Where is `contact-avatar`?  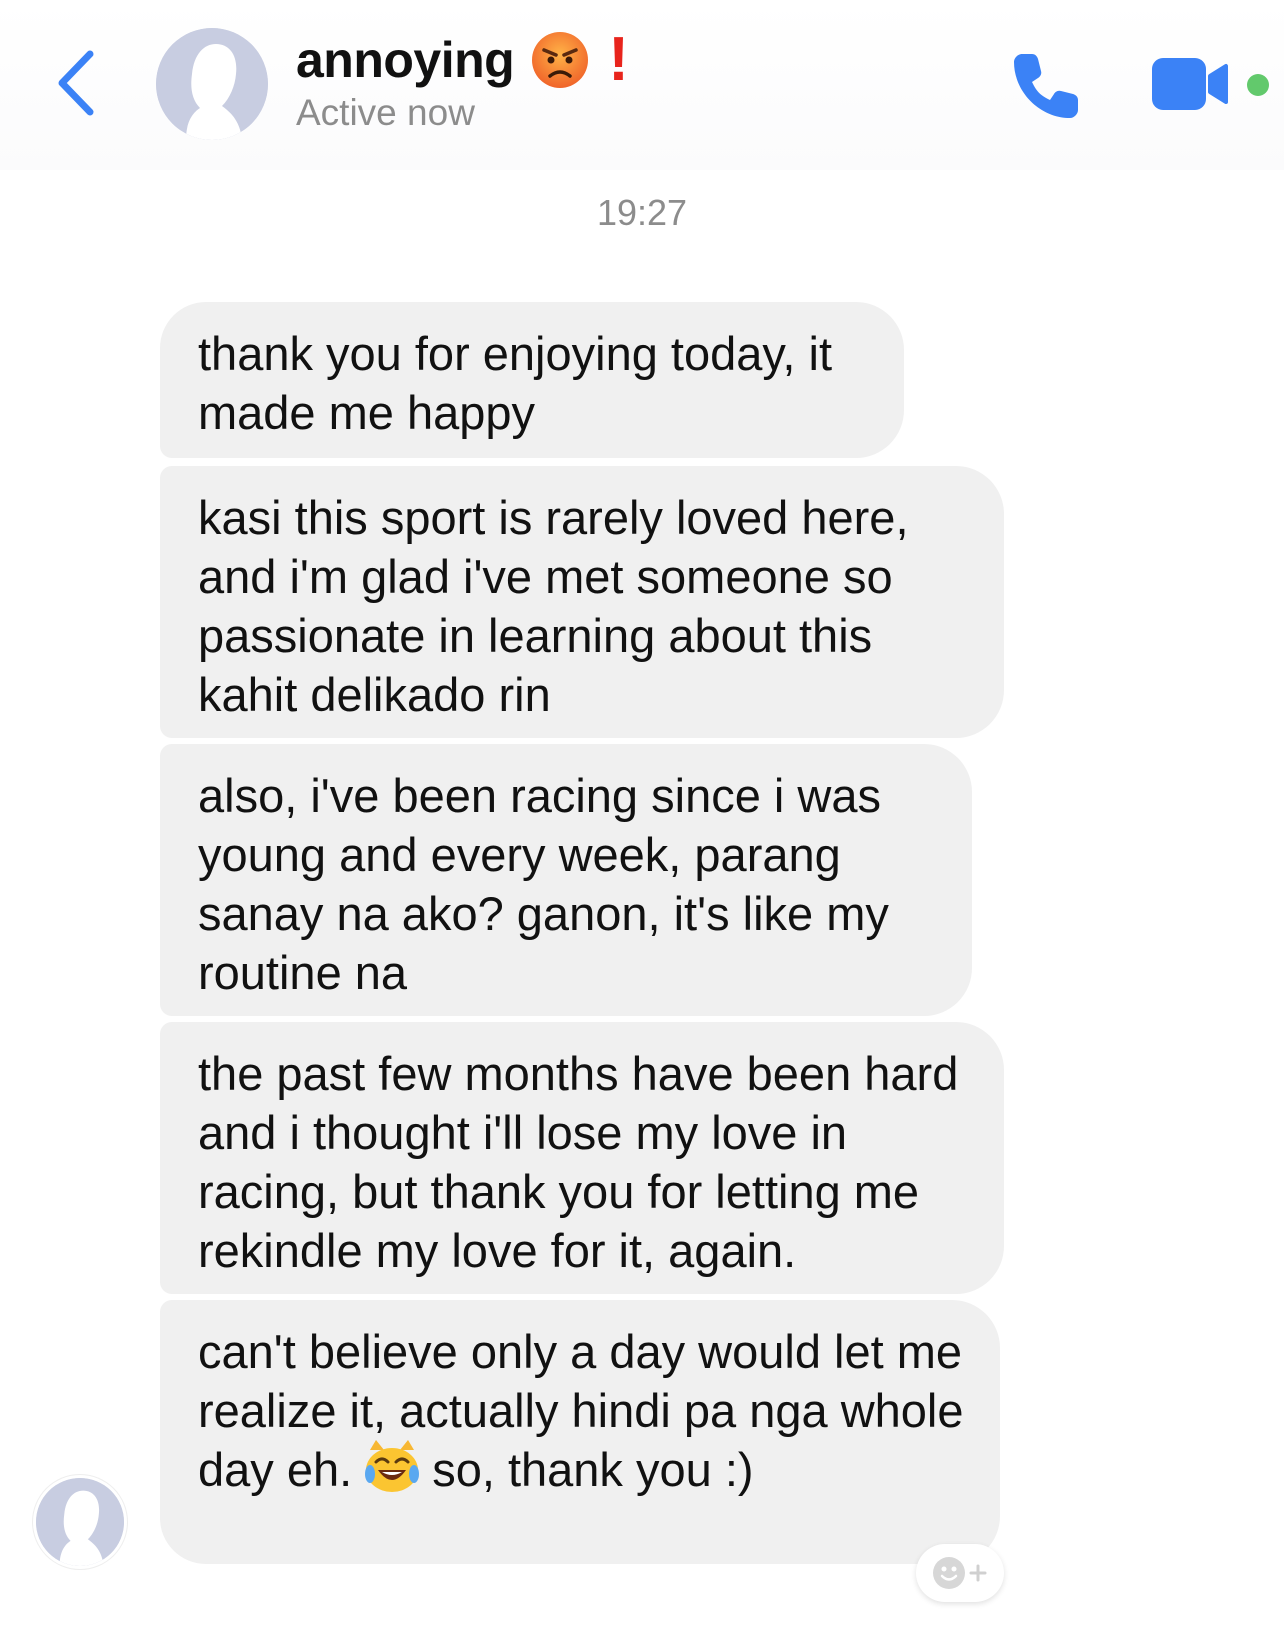
contact-avatar is located at coordinates (212, 84).